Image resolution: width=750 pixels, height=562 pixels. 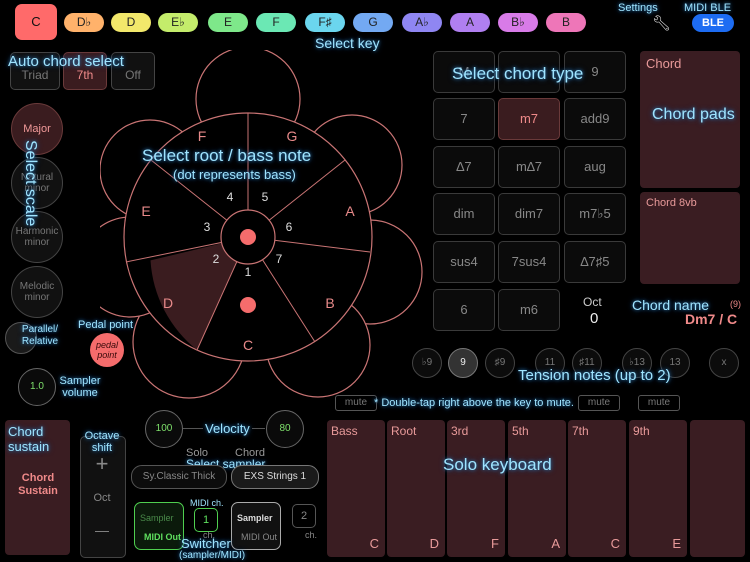 What do you see at coordinates (595, 167) in the screenshot?
I see `chord-type-aug: aug` at bounding box center [595, 167].